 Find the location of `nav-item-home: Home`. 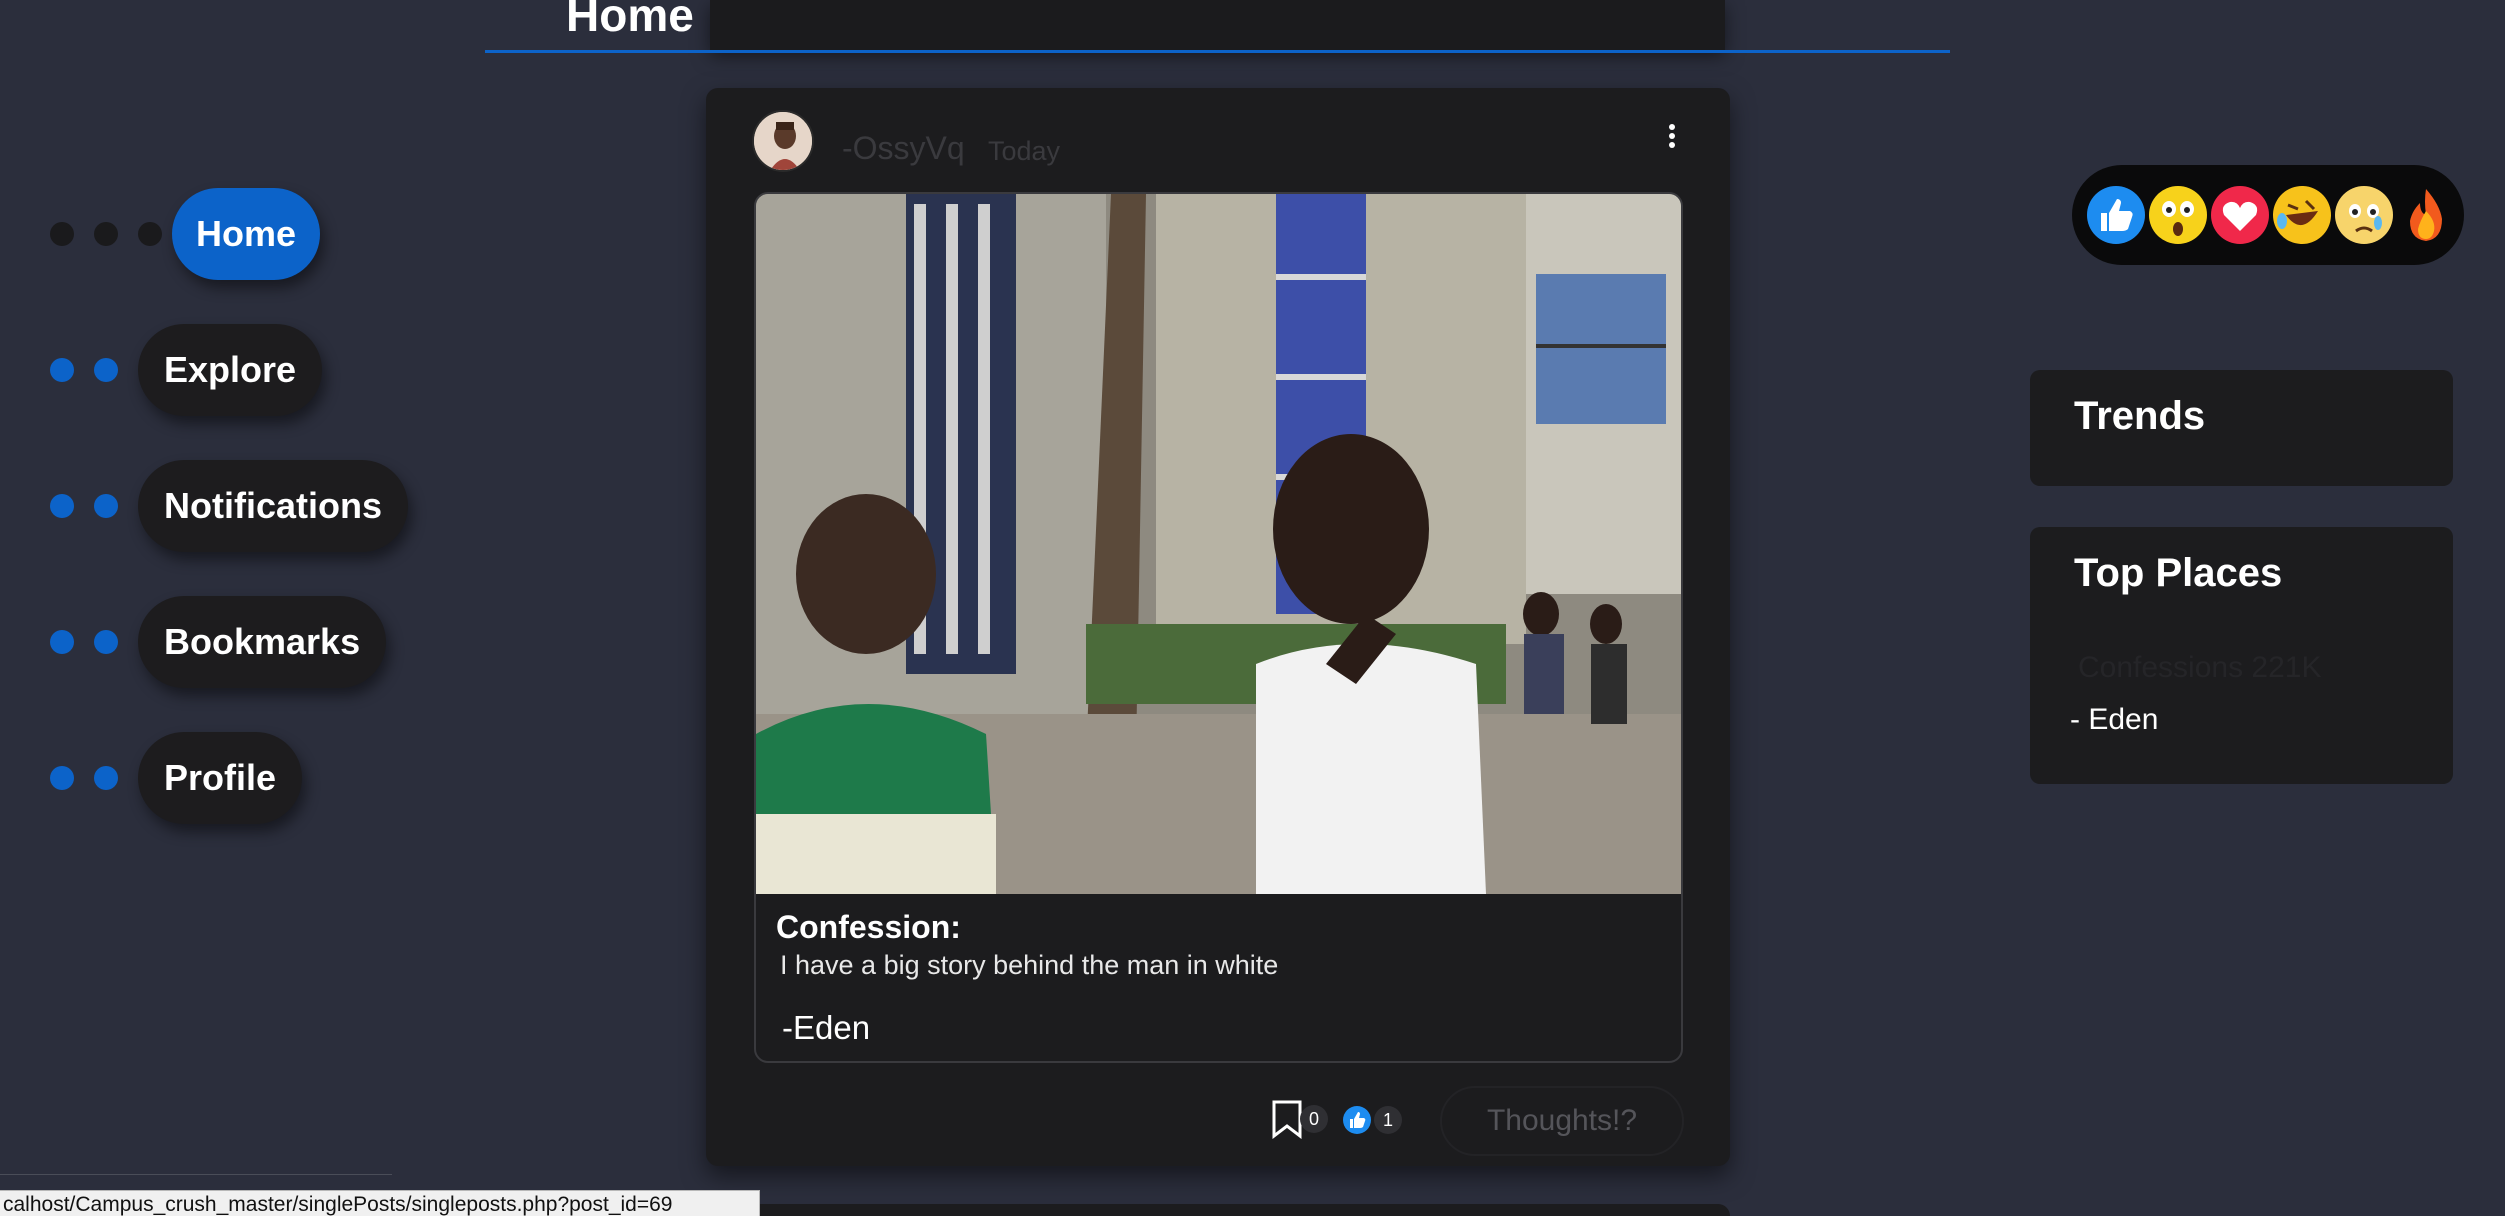

nav-item-home: Home is located at coordinates (185, 234).